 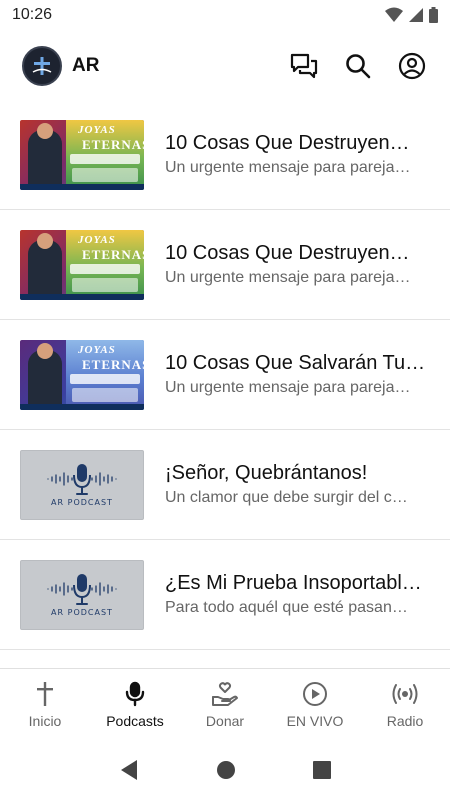 I want to click on nav-item-en-vivo: EN VIVO, so click(x=315, y=704).